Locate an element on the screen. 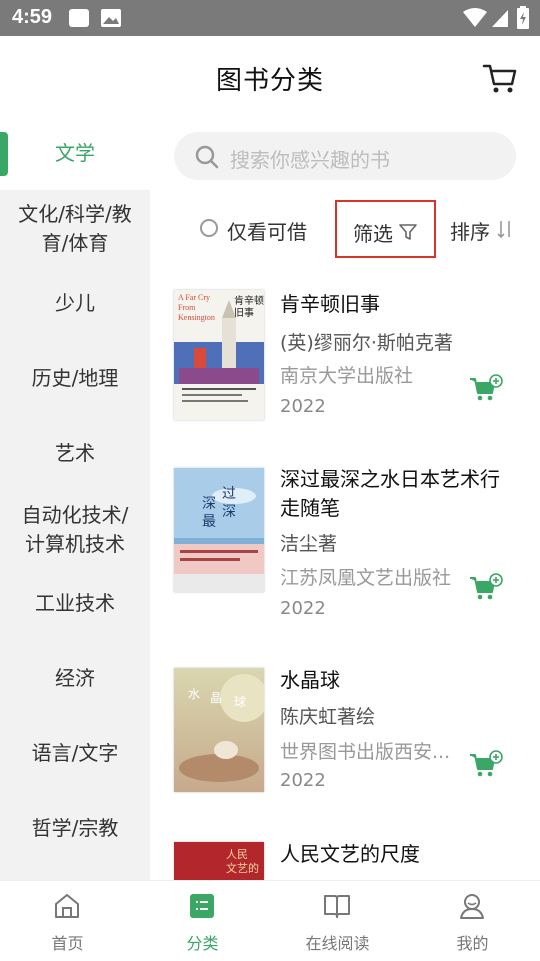  sidebar-item-label: 经济 is located at coordinates (75, 678).